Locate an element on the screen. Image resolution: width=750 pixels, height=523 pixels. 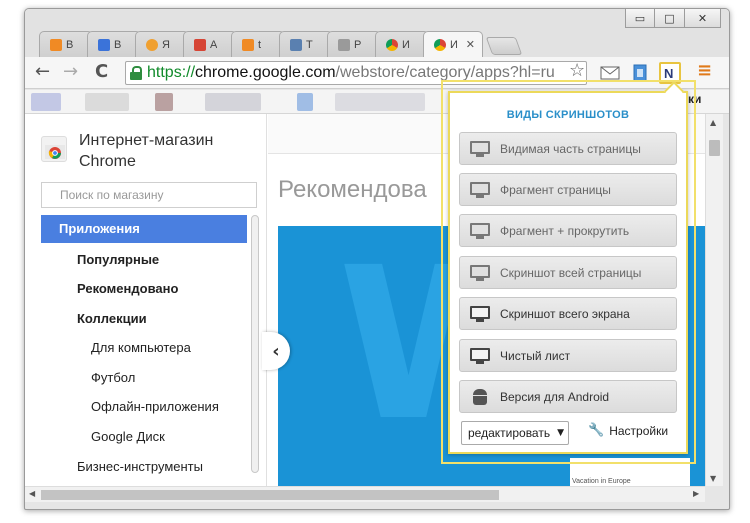
chevron-down-icon: ▼ is located at coordinates (560, 433).